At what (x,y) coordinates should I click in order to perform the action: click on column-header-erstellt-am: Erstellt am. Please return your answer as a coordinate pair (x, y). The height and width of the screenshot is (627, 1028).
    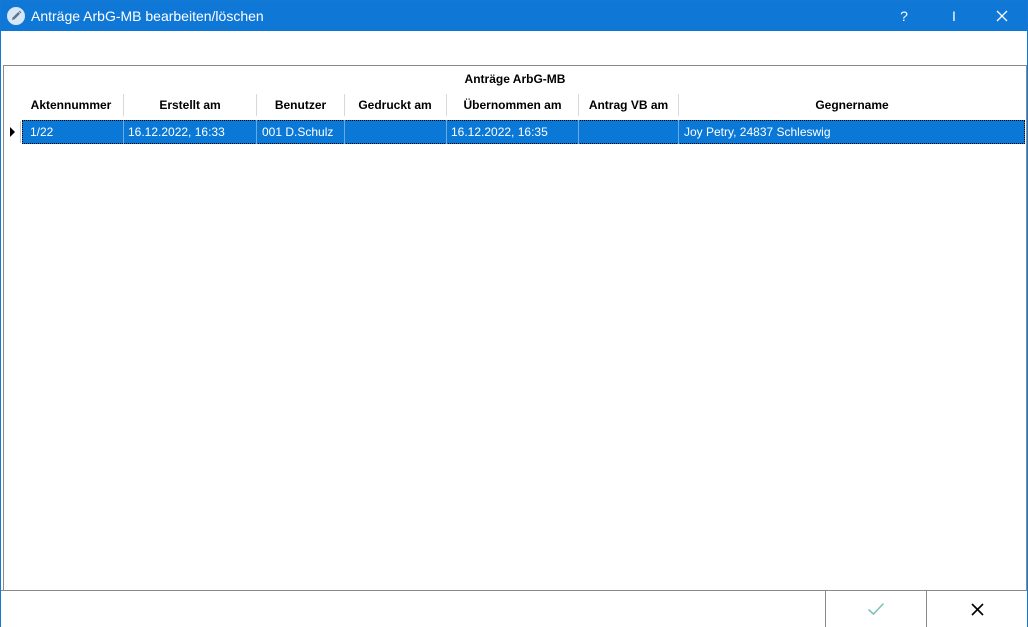
    Looking at the image, I should click on (190, 105).